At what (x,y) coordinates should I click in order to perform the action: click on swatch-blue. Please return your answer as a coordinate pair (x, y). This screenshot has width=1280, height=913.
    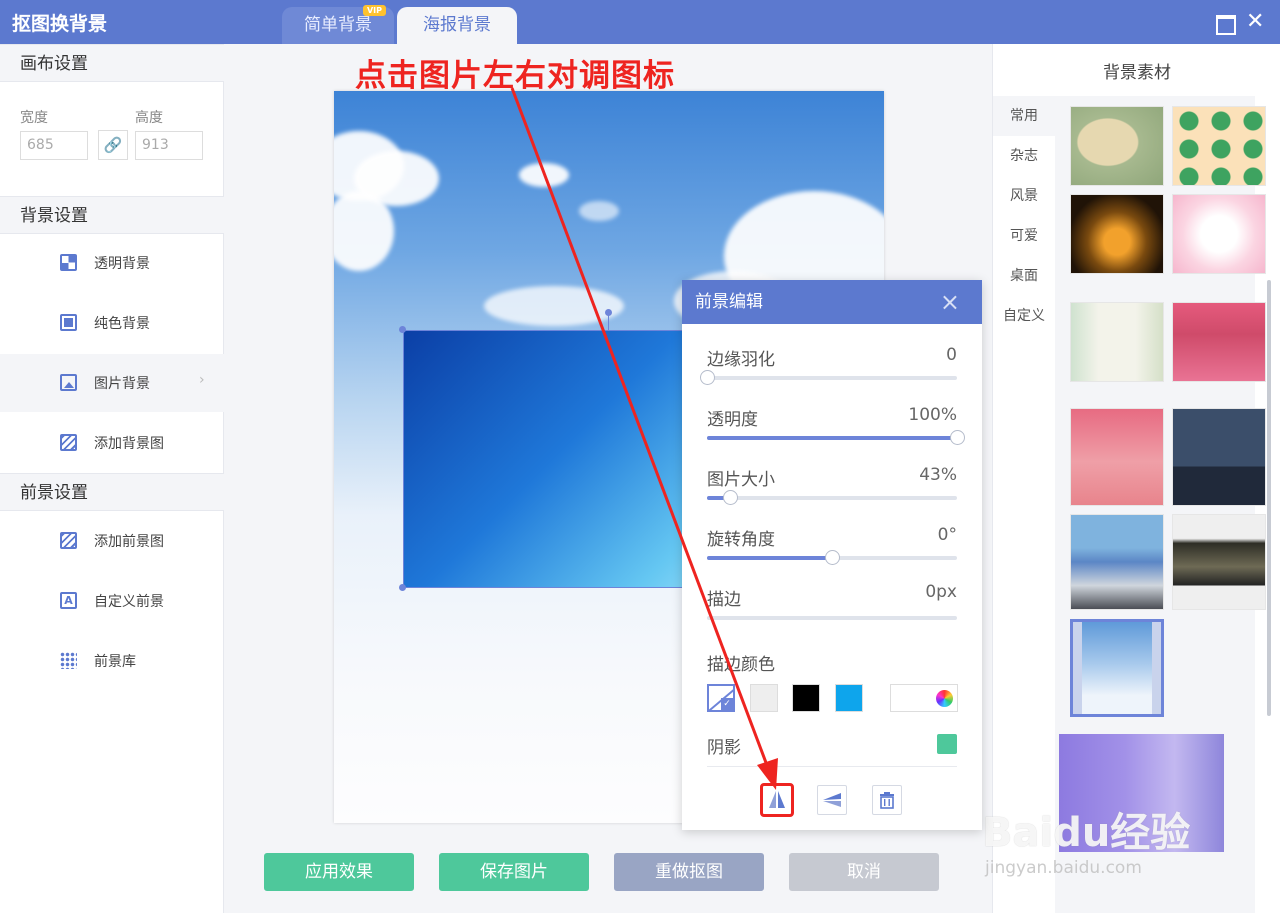
    Looking at the image, I should click on (849, 698).